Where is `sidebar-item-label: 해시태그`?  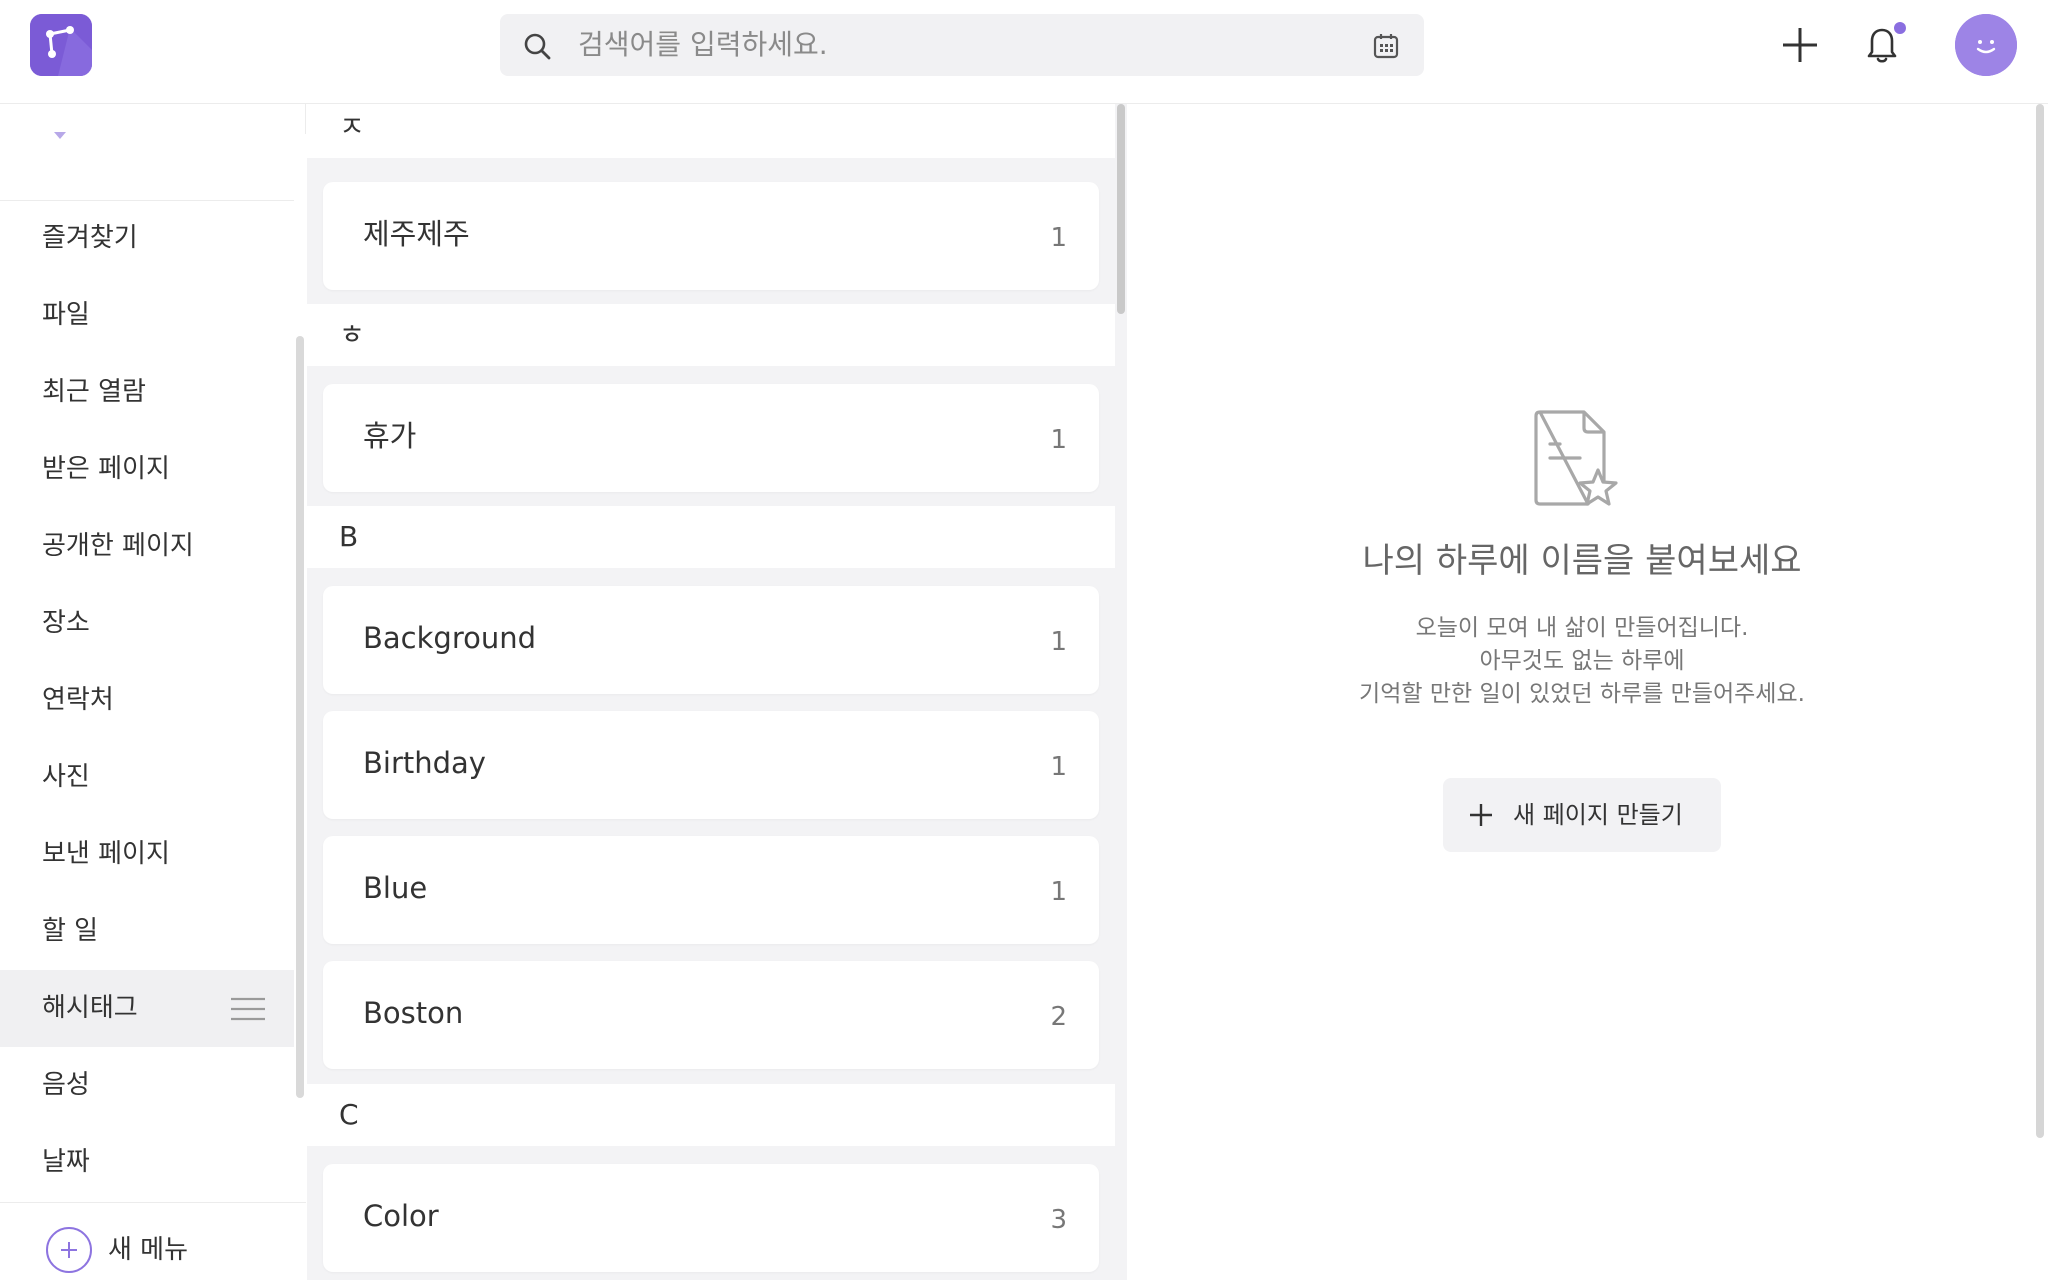 sidebar-item-label: 해시태그 is located at coordinates (90, 1008).